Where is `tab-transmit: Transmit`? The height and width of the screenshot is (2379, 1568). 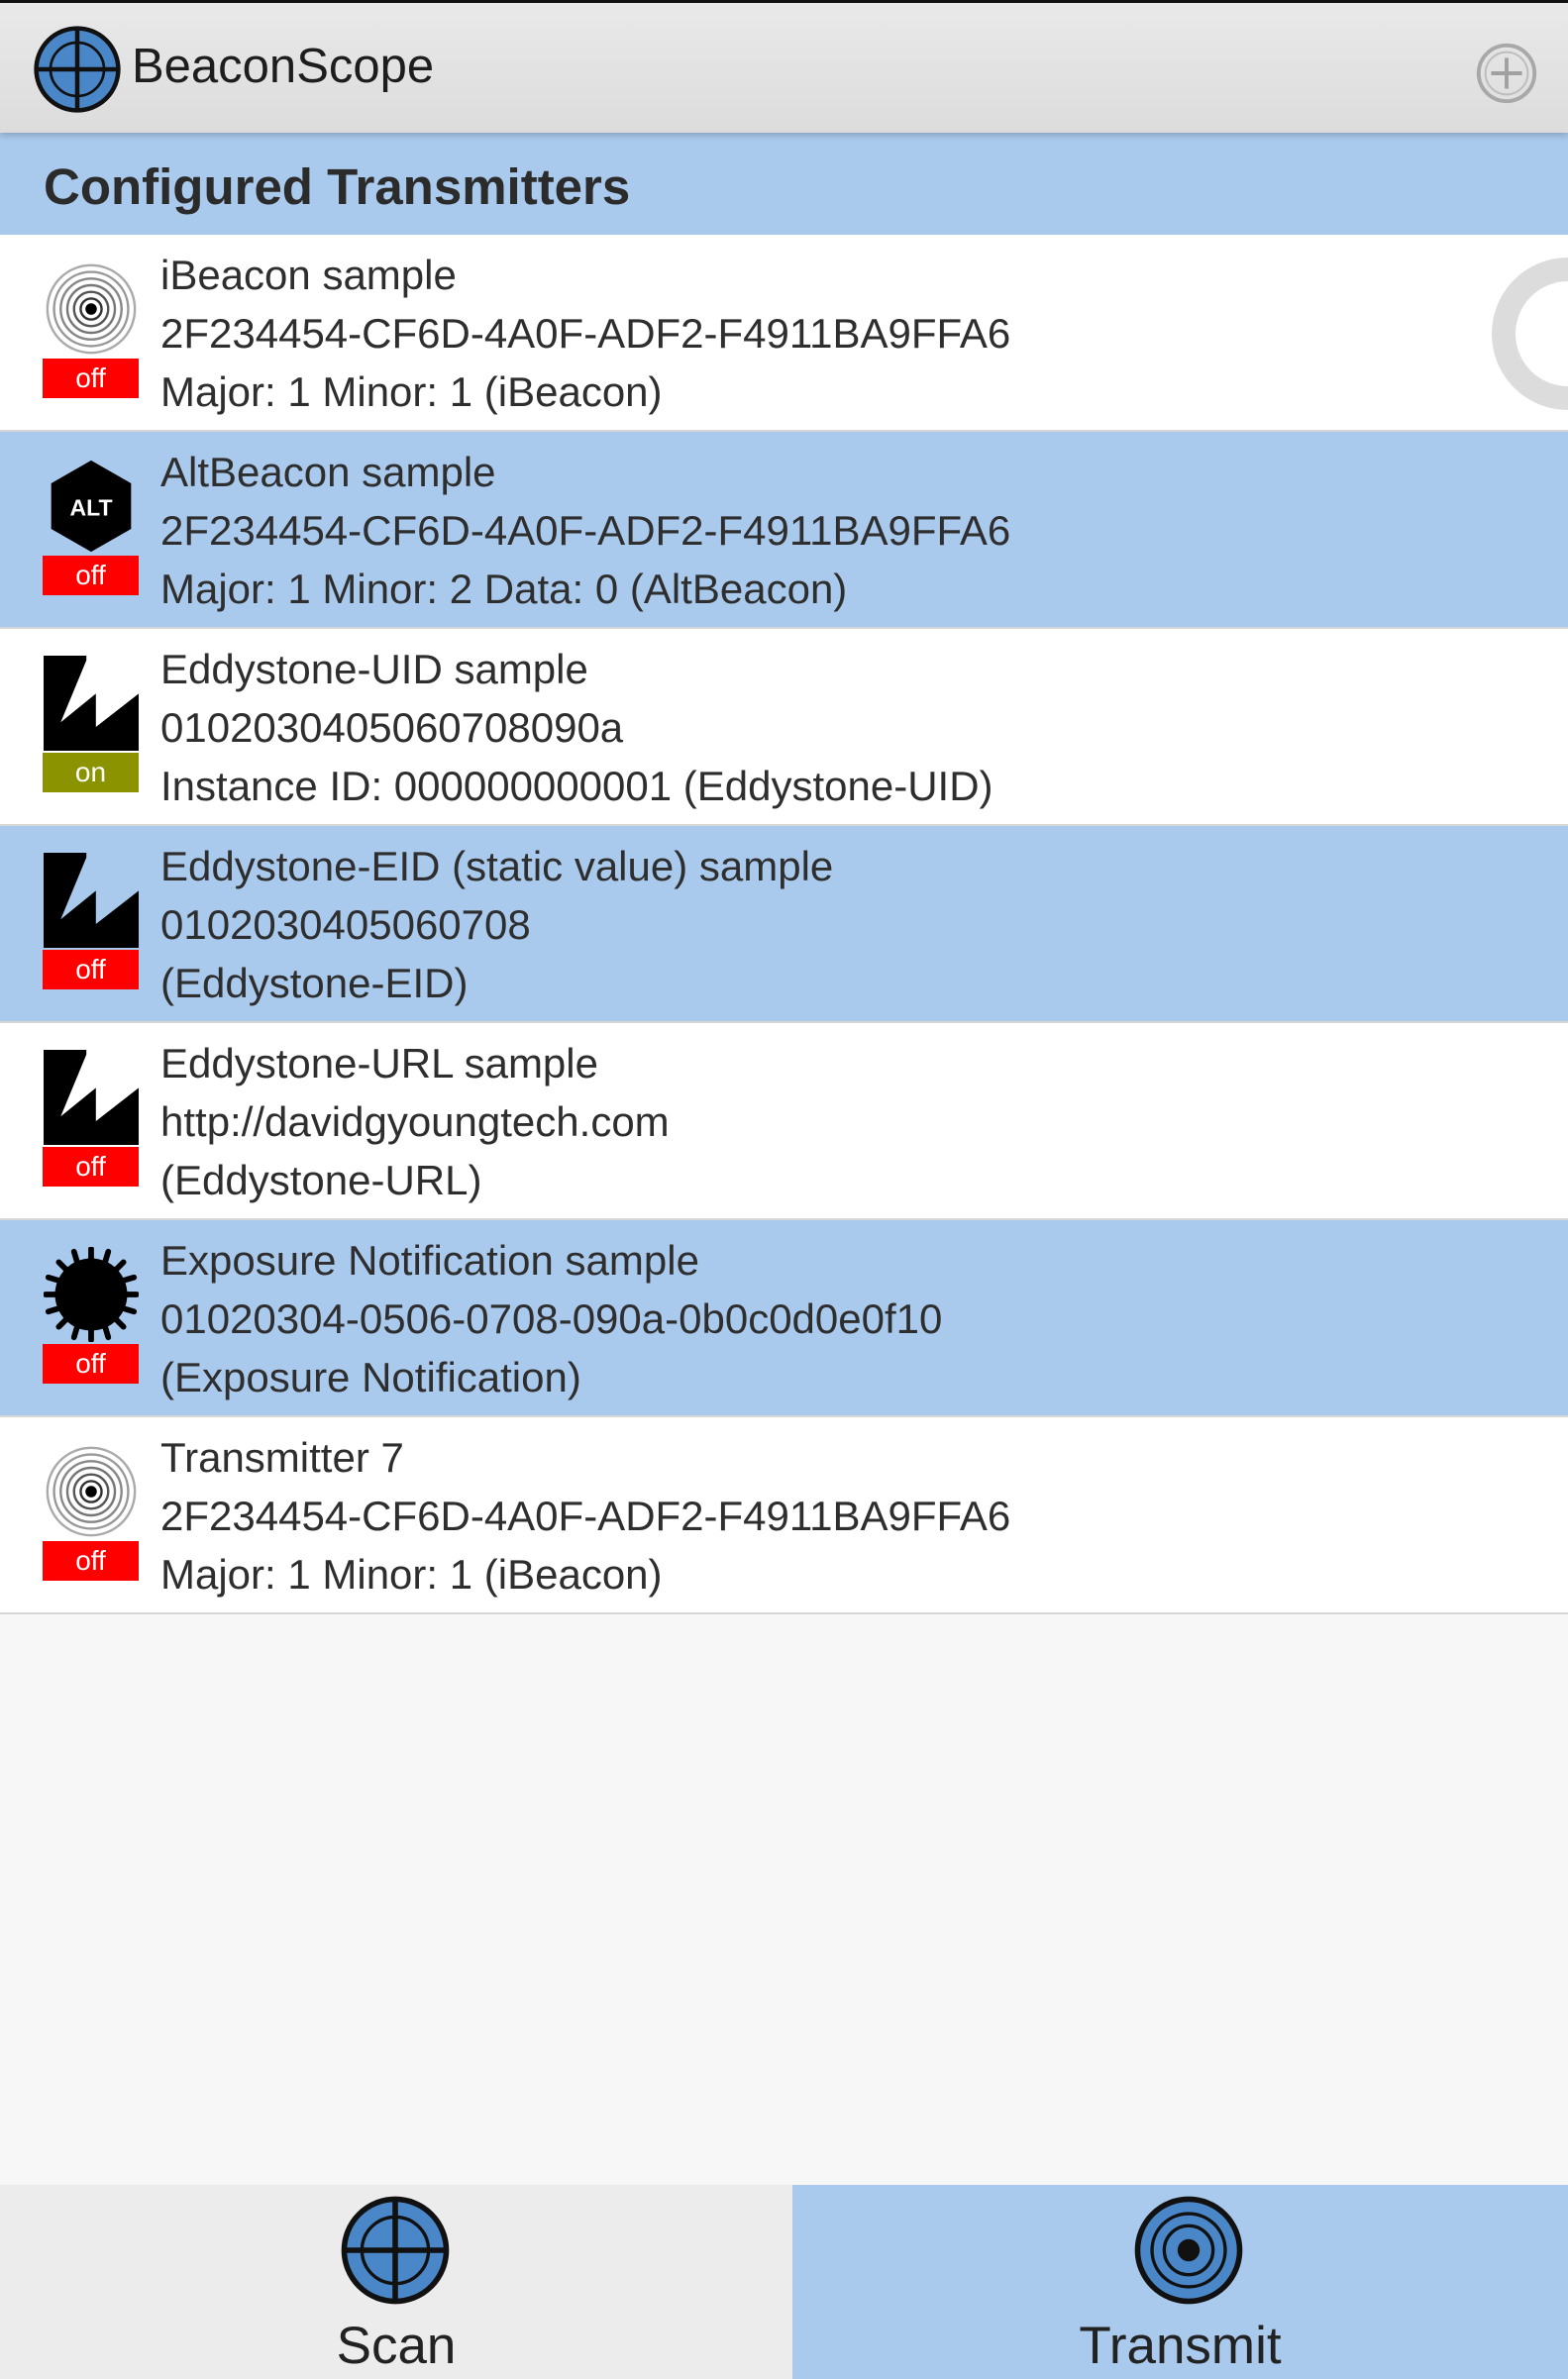
tab-transmit: Transmit is located at coordinates (1180, 2282).